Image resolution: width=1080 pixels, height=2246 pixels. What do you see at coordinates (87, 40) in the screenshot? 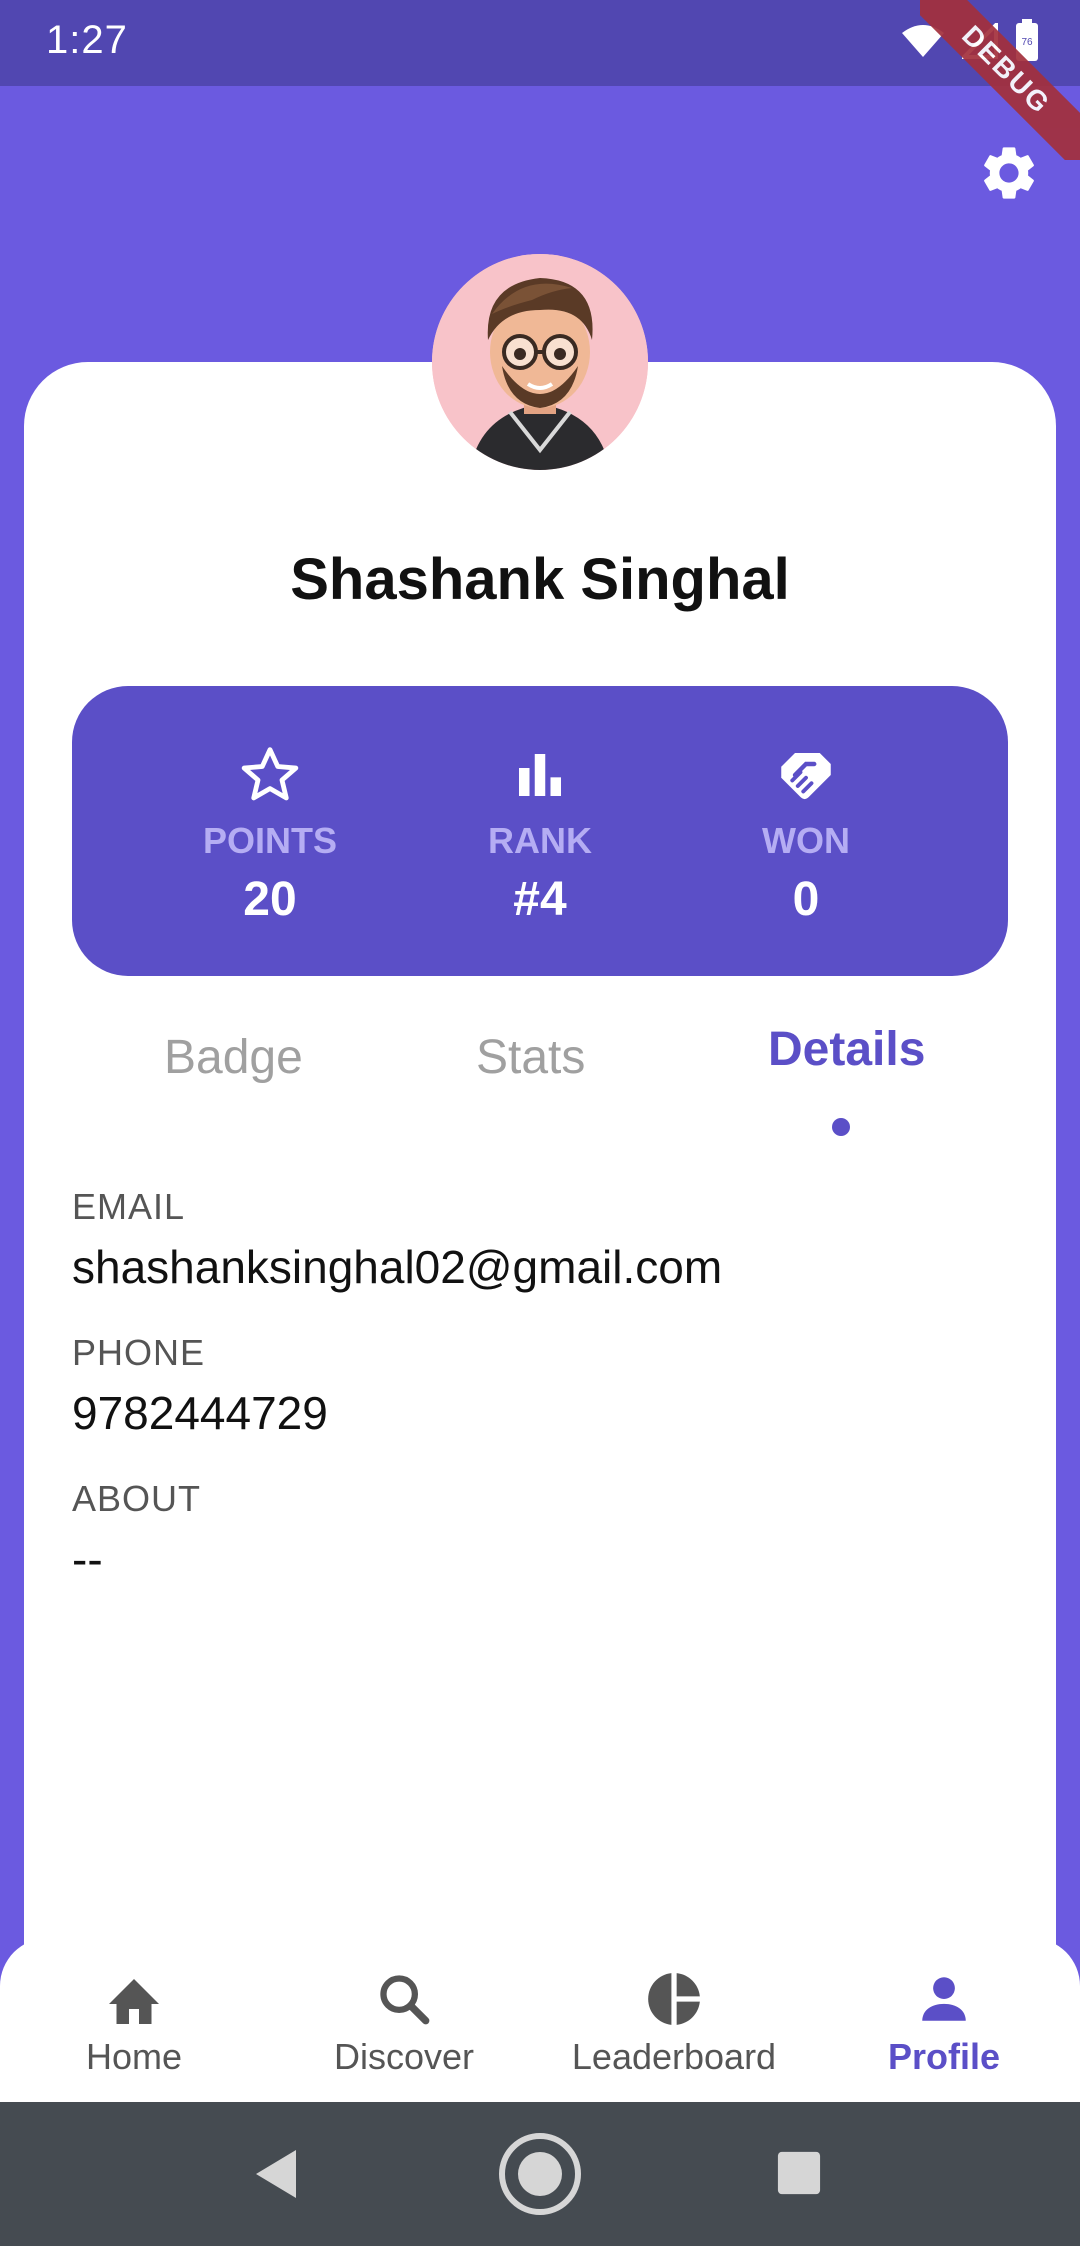
I see `status-time: 1:27` at bounding box center [87, 40].